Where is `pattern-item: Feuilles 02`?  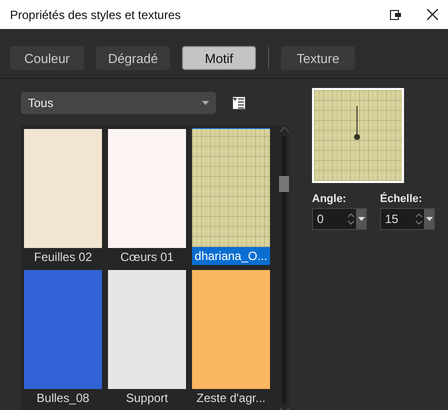 pattern-item: Feuilles 02 is located at coordinates (63, 196).